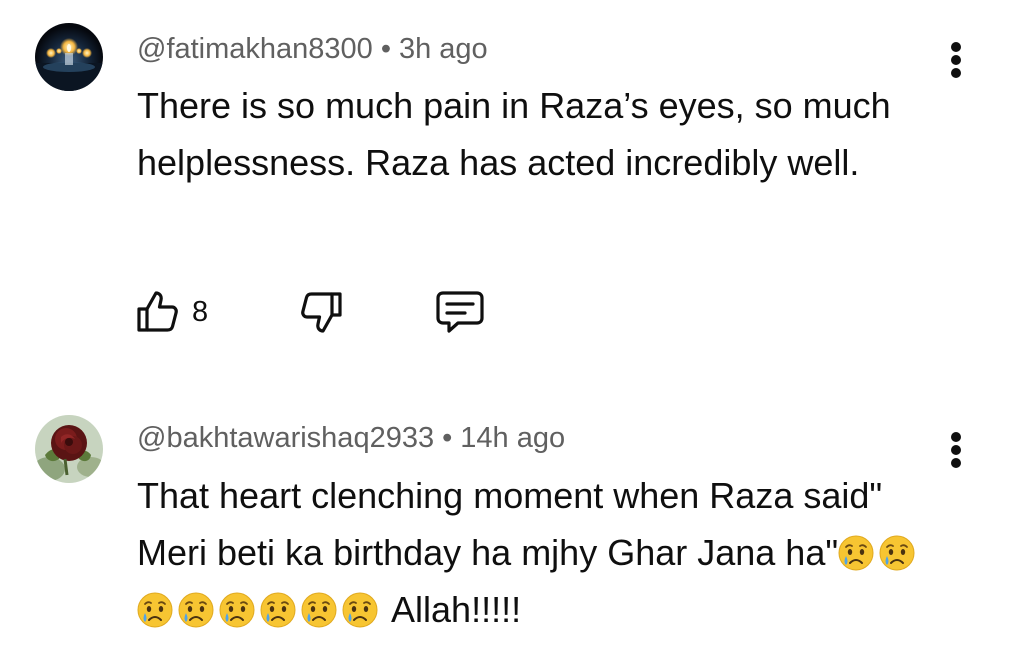  I want to click on reply-icon, so click(460, 312).